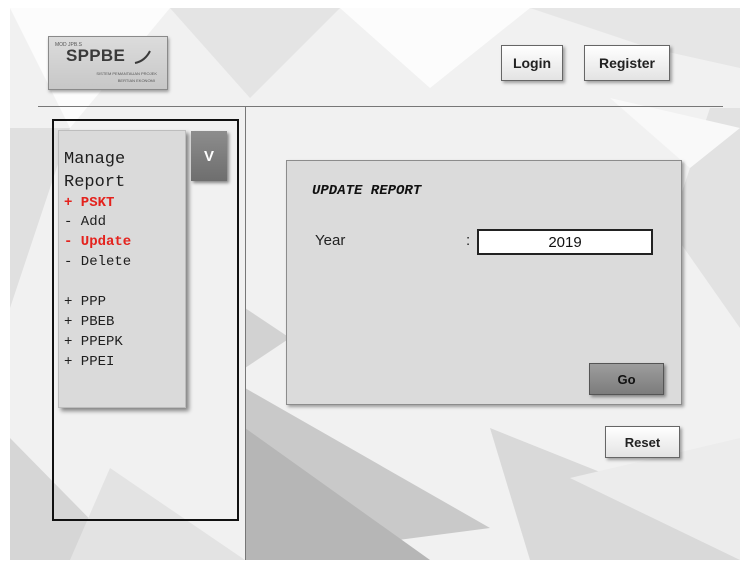 The image size is (746, 562). I want to click on menu-item-pbeb: + PBEB, so click(89, 322).